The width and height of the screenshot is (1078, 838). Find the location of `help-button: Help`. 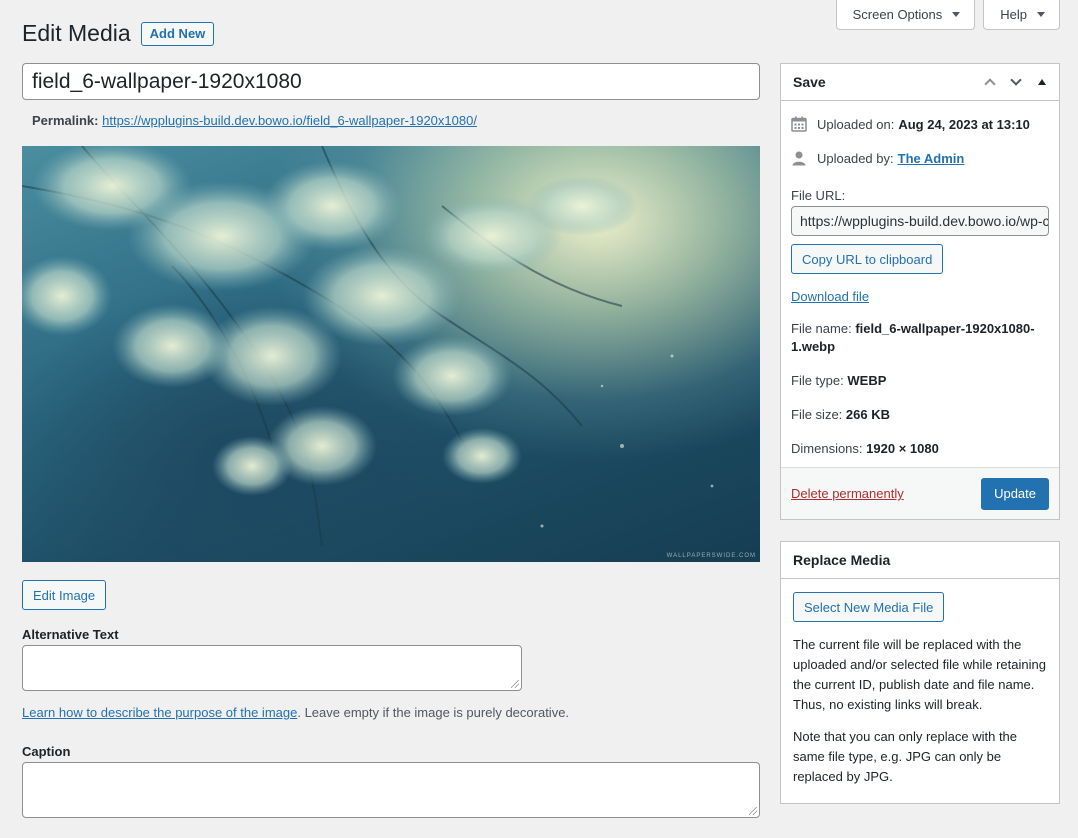

help-button: Help is located at coordinates (1021, 15).